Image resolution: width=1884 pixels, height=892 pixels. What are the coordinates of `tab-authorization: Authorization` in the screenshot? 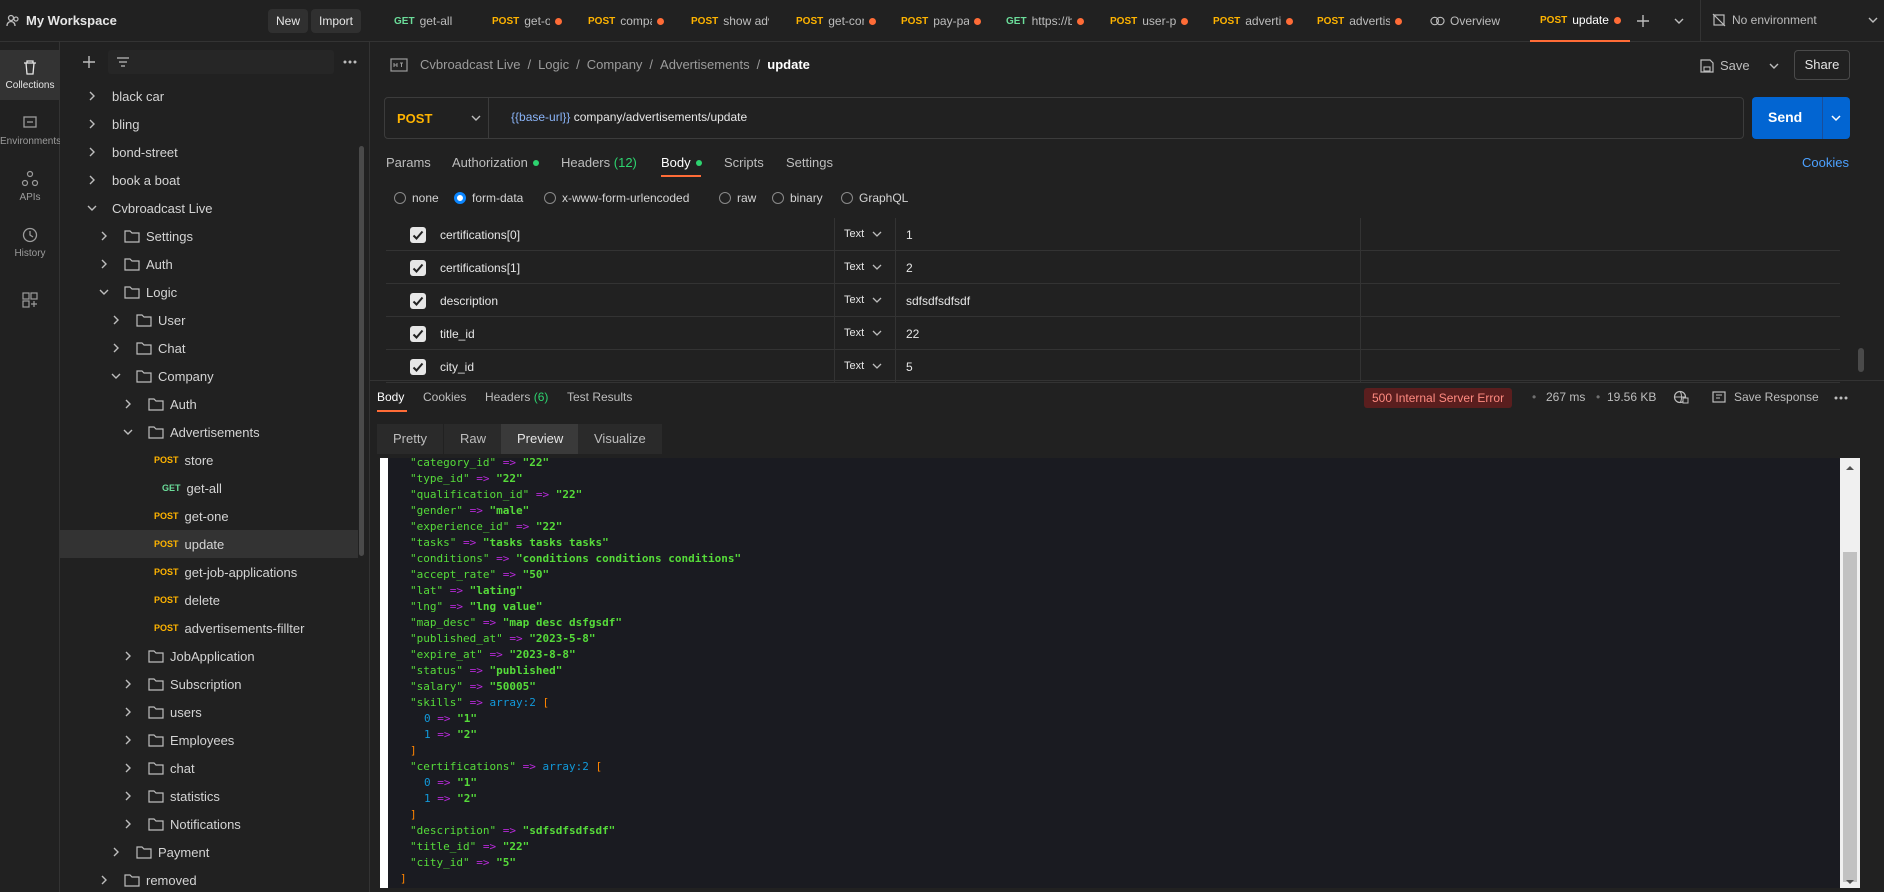 It's located at (495, 162).